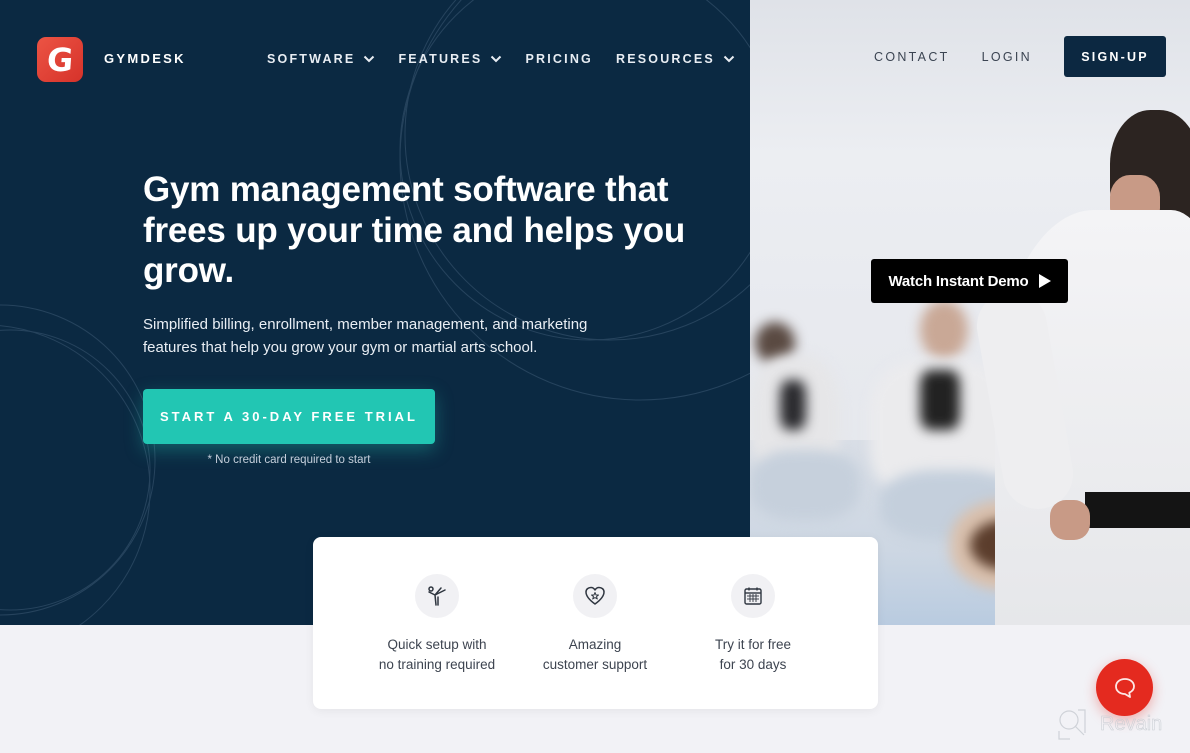  What do you see at coordinates (512, 59) in the screenshot?
I see `main-nav: SOFTWARE FEATURES PRICING RESOURCES` at bounding box center [512, 59].